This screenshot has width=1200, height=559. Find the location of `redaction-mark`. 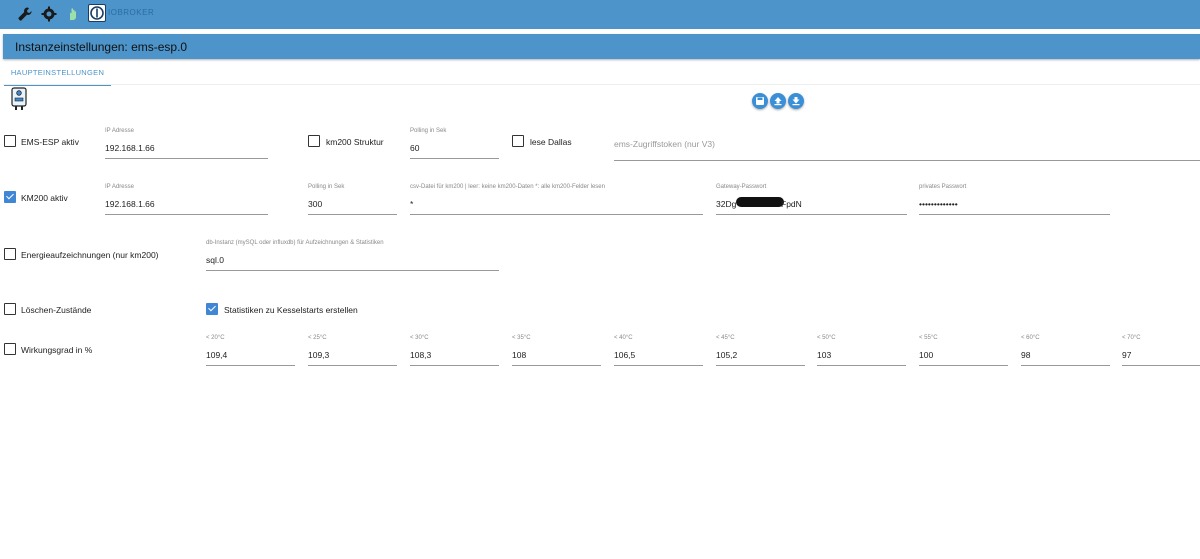

redaction-mark is located at coordinates (760, 202).